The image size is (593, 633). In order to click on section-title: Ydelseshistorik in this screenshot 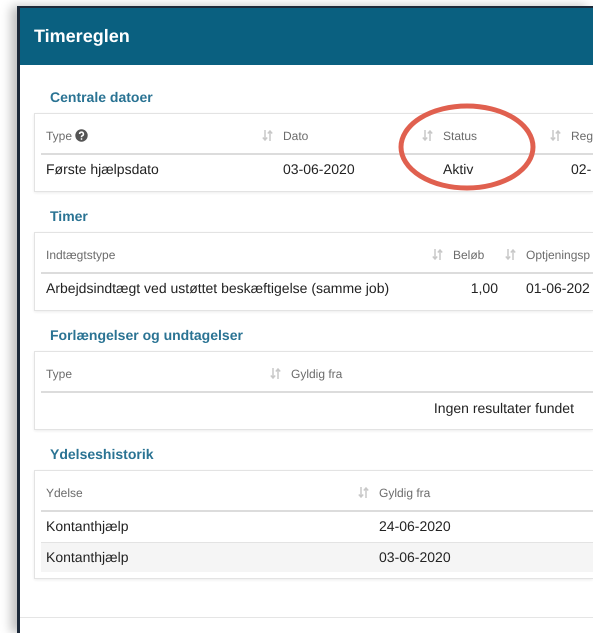, I will do `click(101, 454)`.